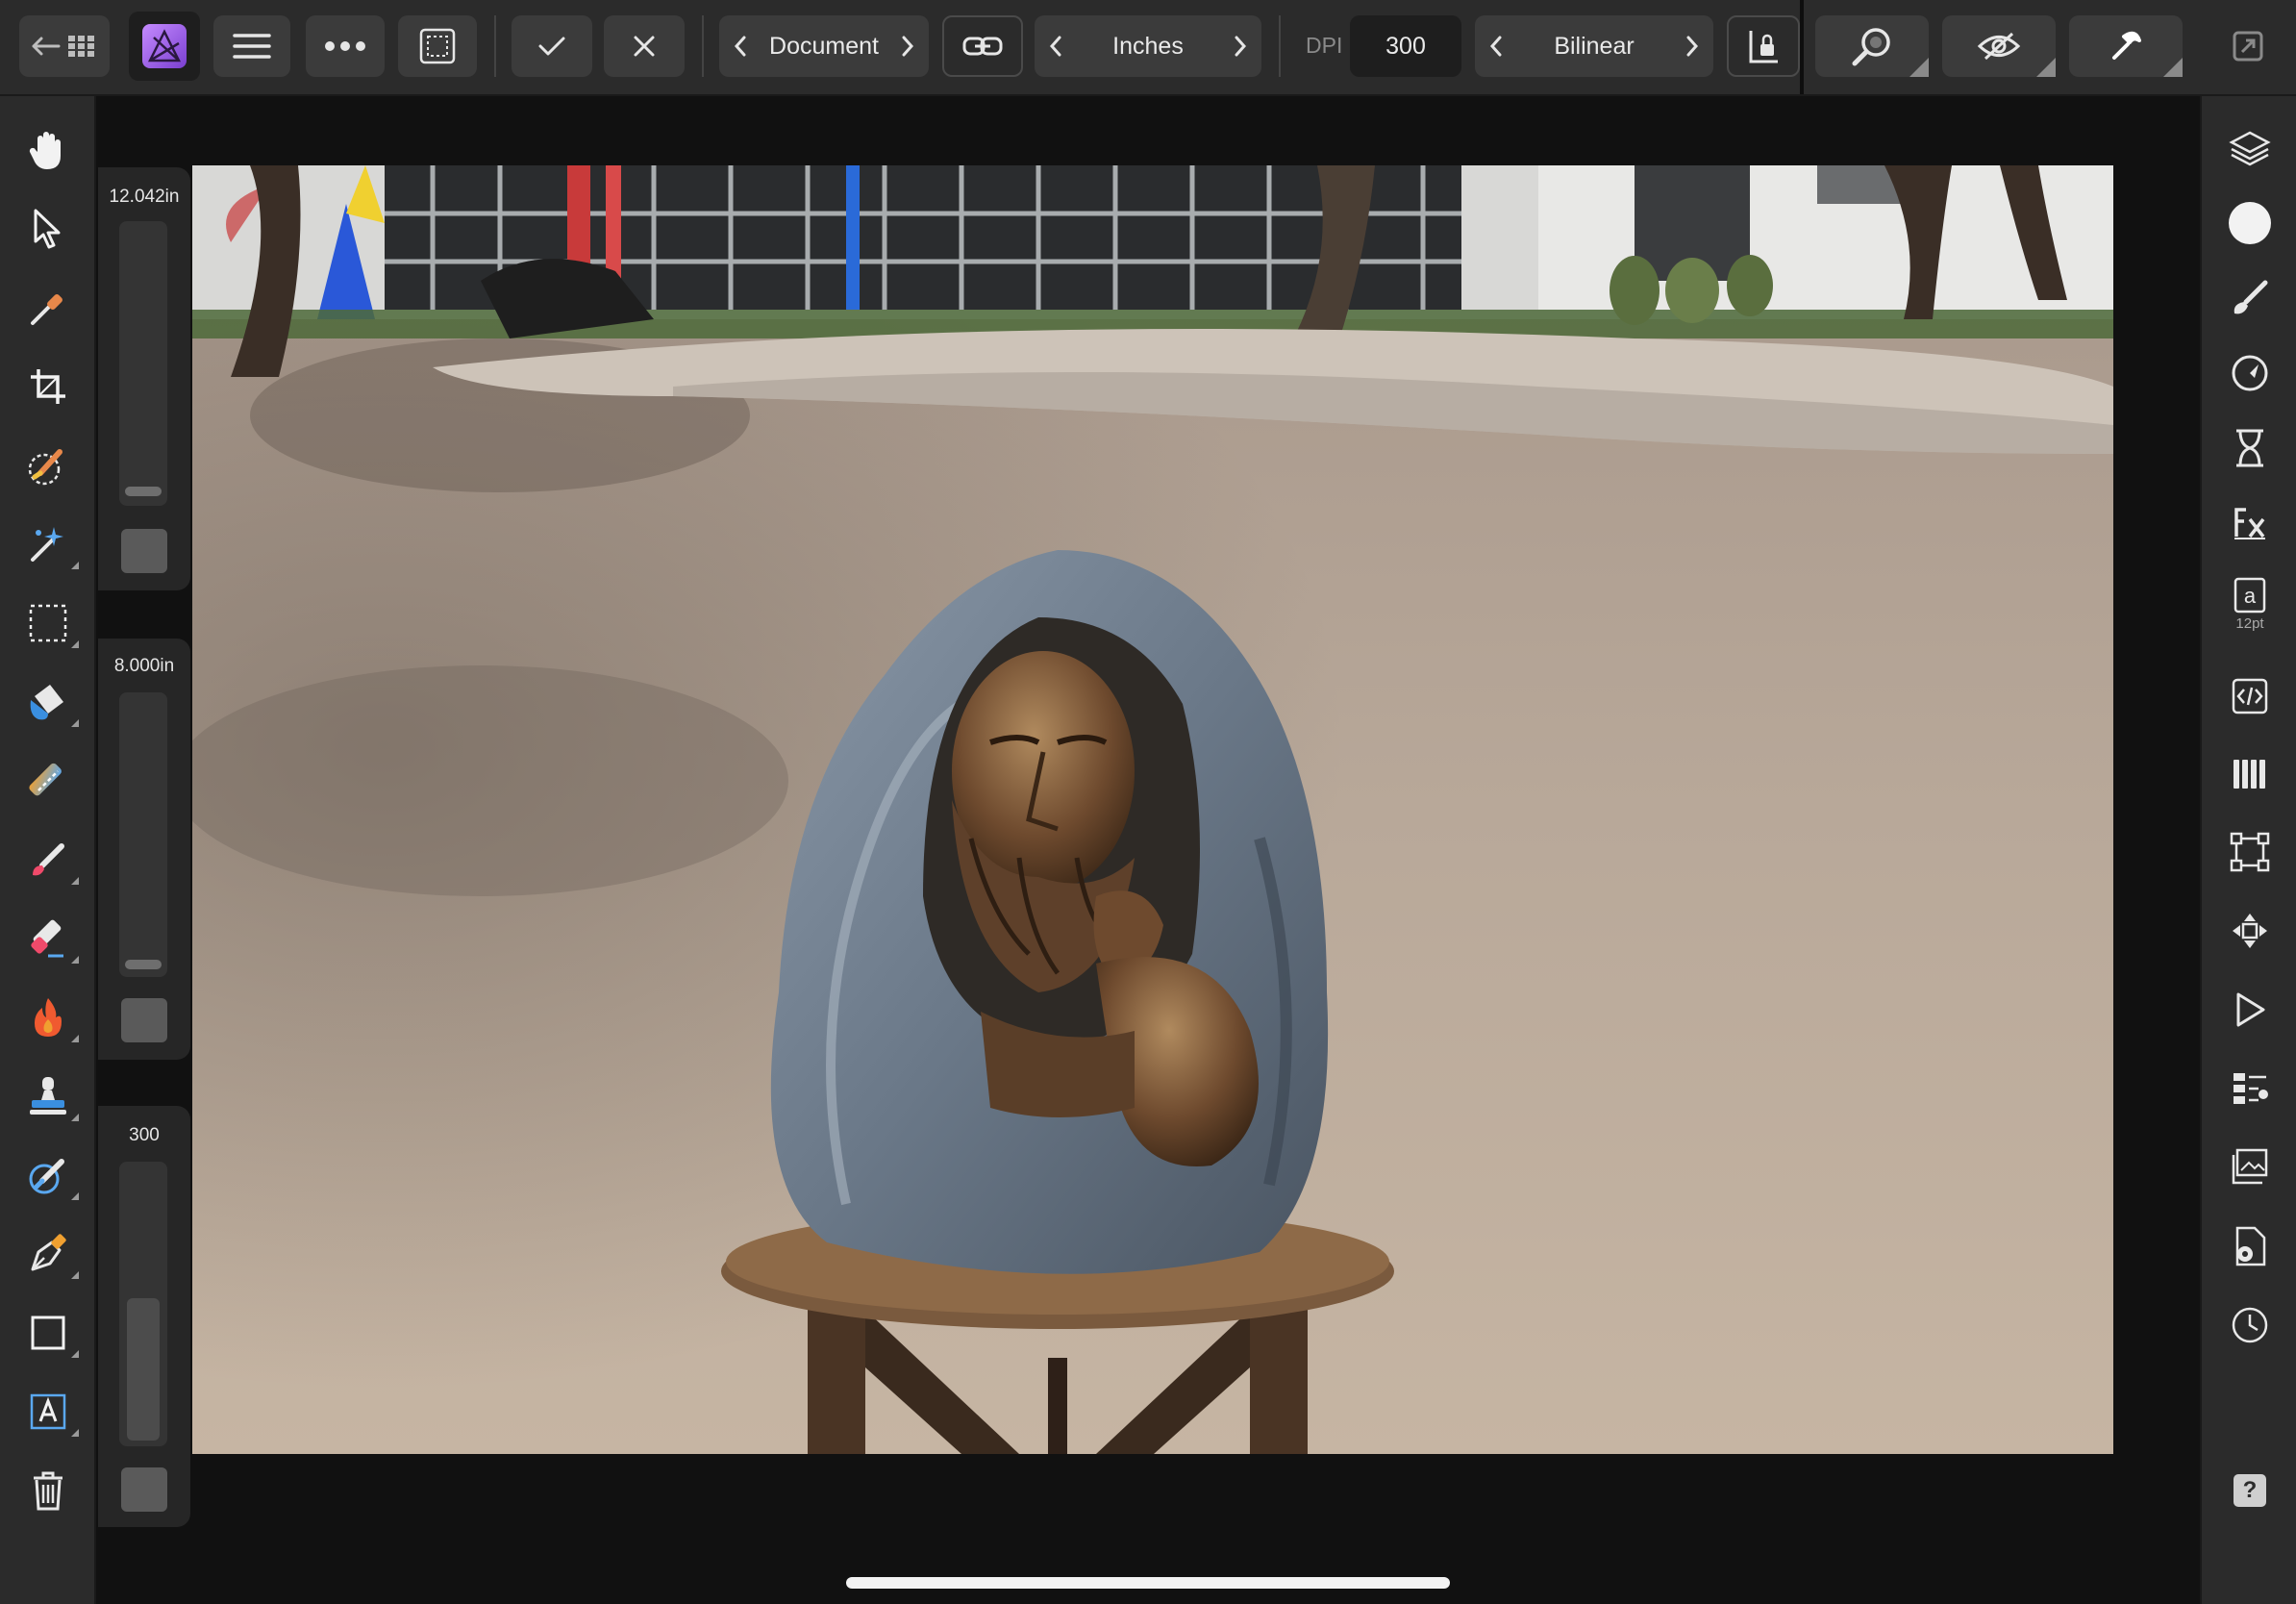 This screenshot has height=1604, width=2296. Describe the element at coordinates (2250, 448) in the screenshot. I see `history-studio` at that location.